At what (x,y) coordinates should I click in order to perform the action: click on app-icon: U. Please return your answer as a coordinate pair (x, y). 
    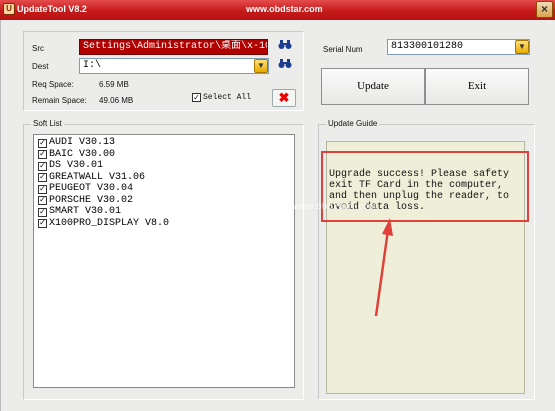
    Looking at the image, I should click on (9, 9).